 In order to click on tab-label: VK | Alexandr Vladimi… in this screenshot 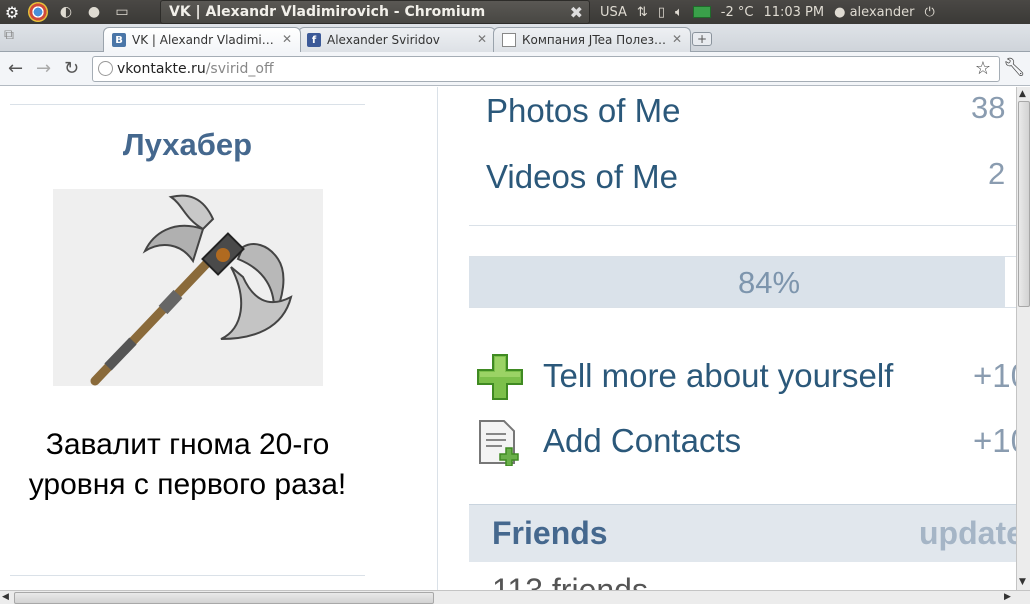, I will do `click(203, 40)`.